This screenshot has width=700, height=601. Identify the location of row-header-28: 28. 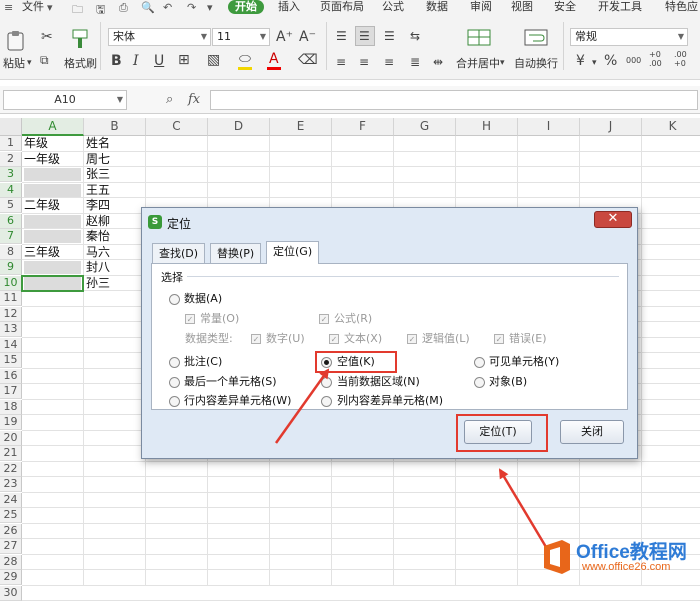
(11, 562).